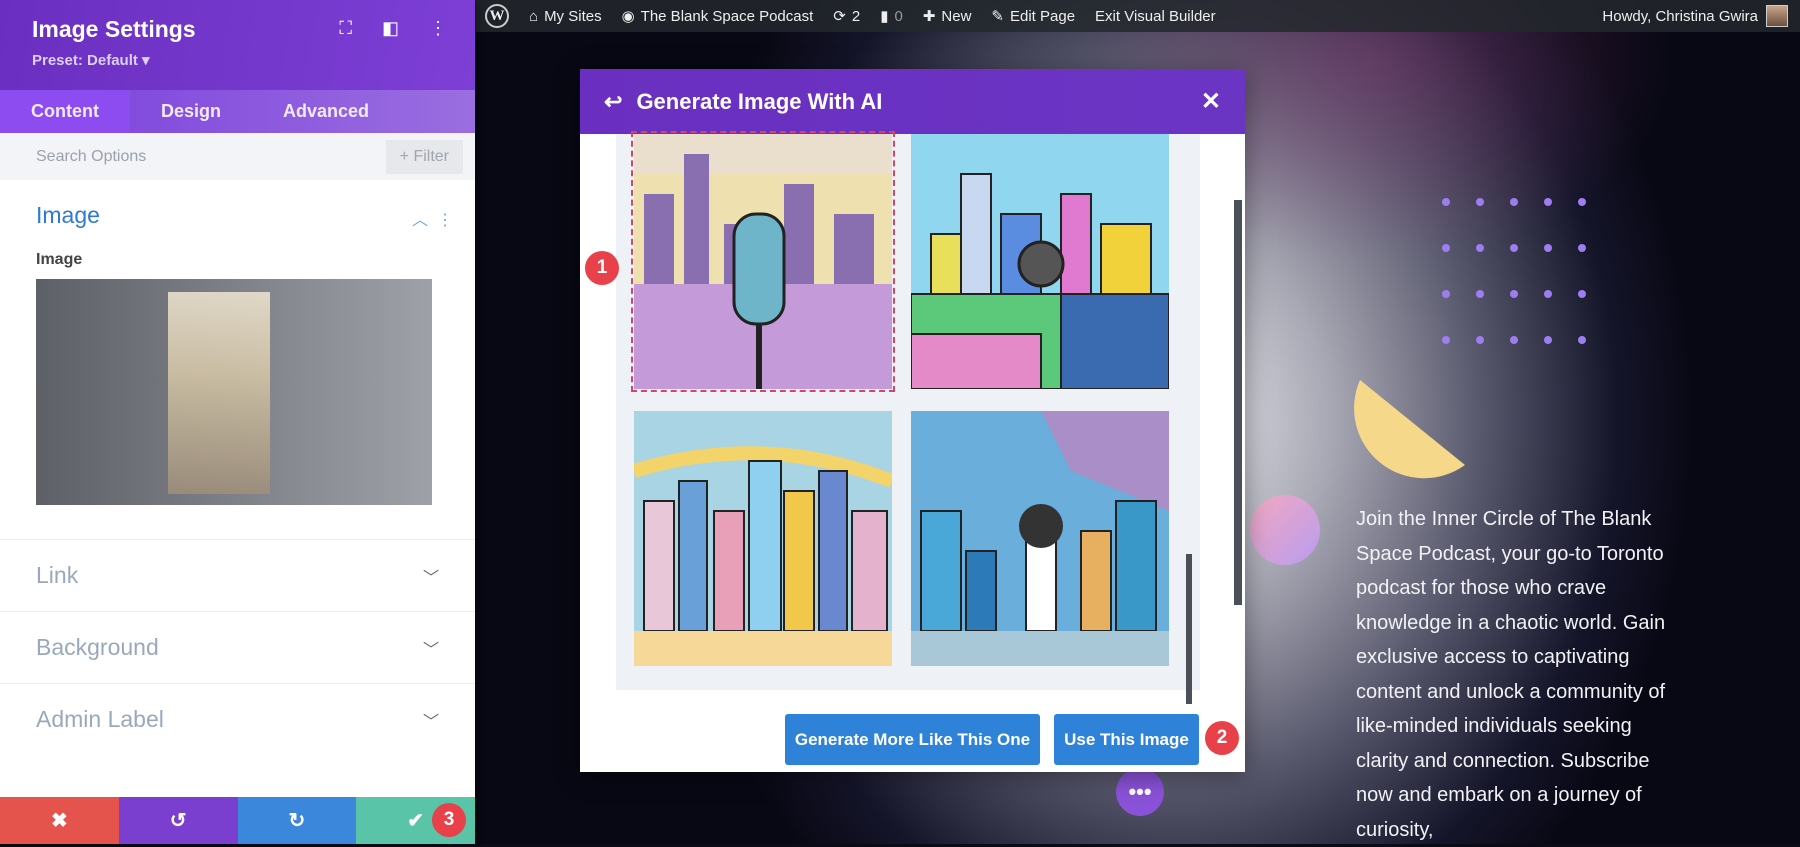 The height and width of the screenshot is (847, 1800). I want to click on section-link: Link ﹀, so click(237, 575).